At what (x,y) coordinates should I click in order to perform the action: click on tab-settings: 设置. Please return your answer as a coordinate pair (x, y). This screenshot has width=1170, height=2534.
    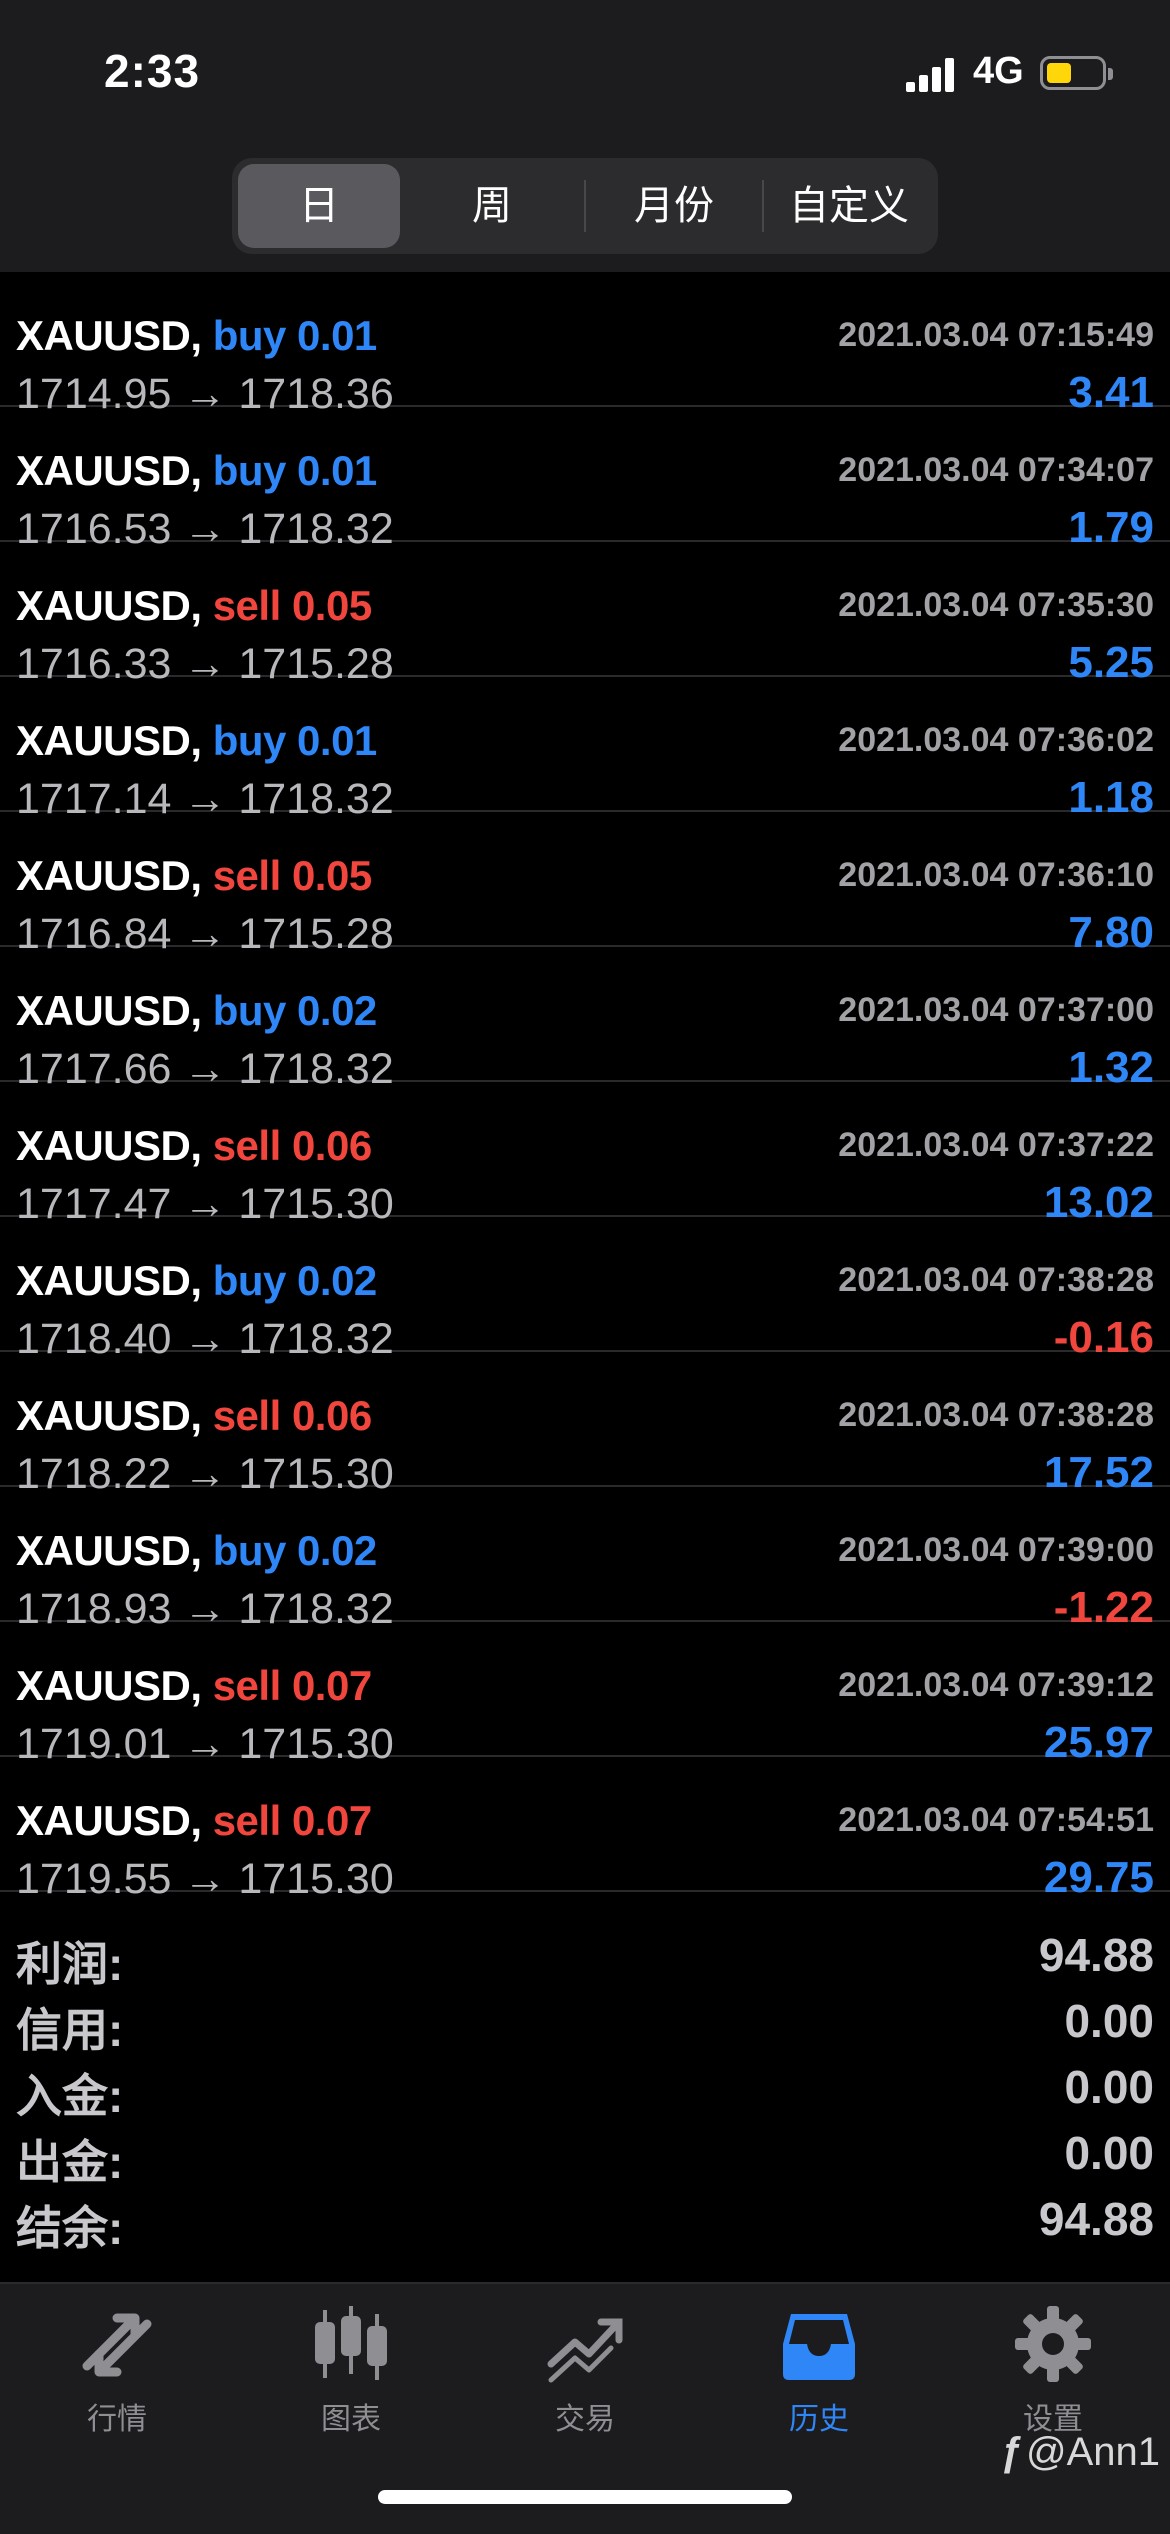
    Looking at the image, I should click on (1053, 2371).